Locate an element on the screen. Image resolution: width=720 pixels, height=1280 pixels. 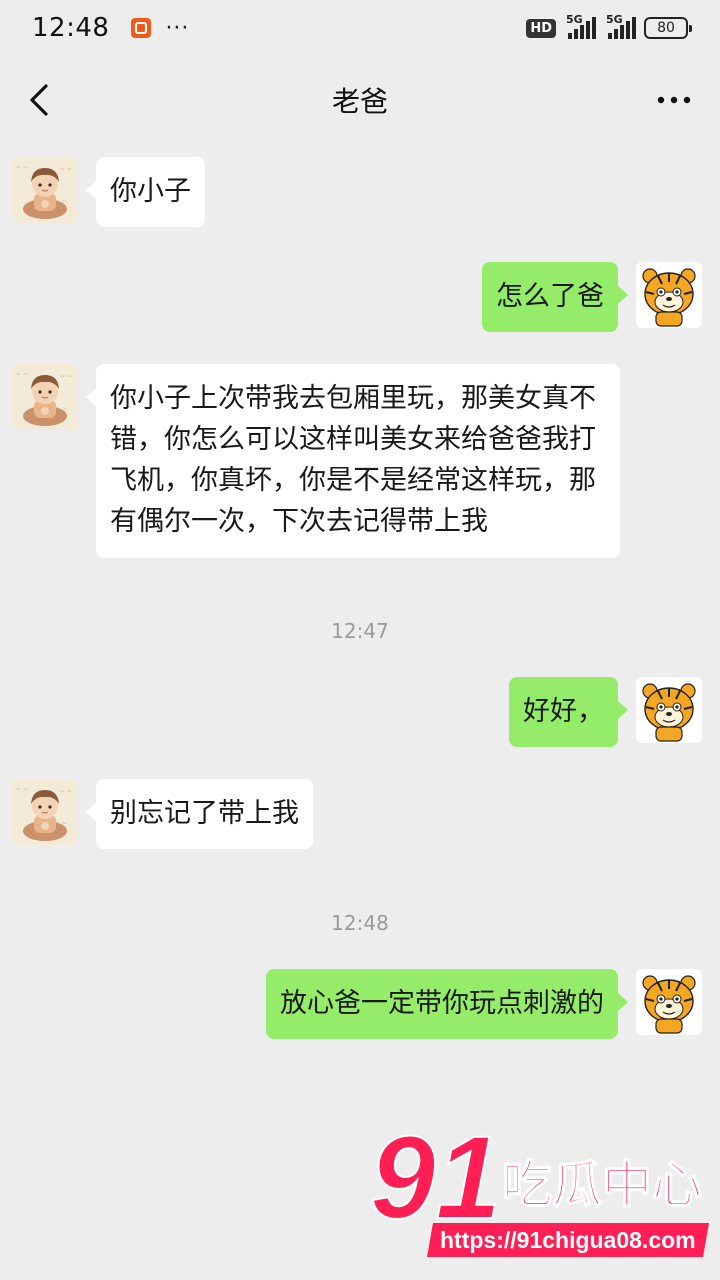
site-watermark: 91 吃瓜中心 https://91chigua08.com is located at coordinates (544, 1195).